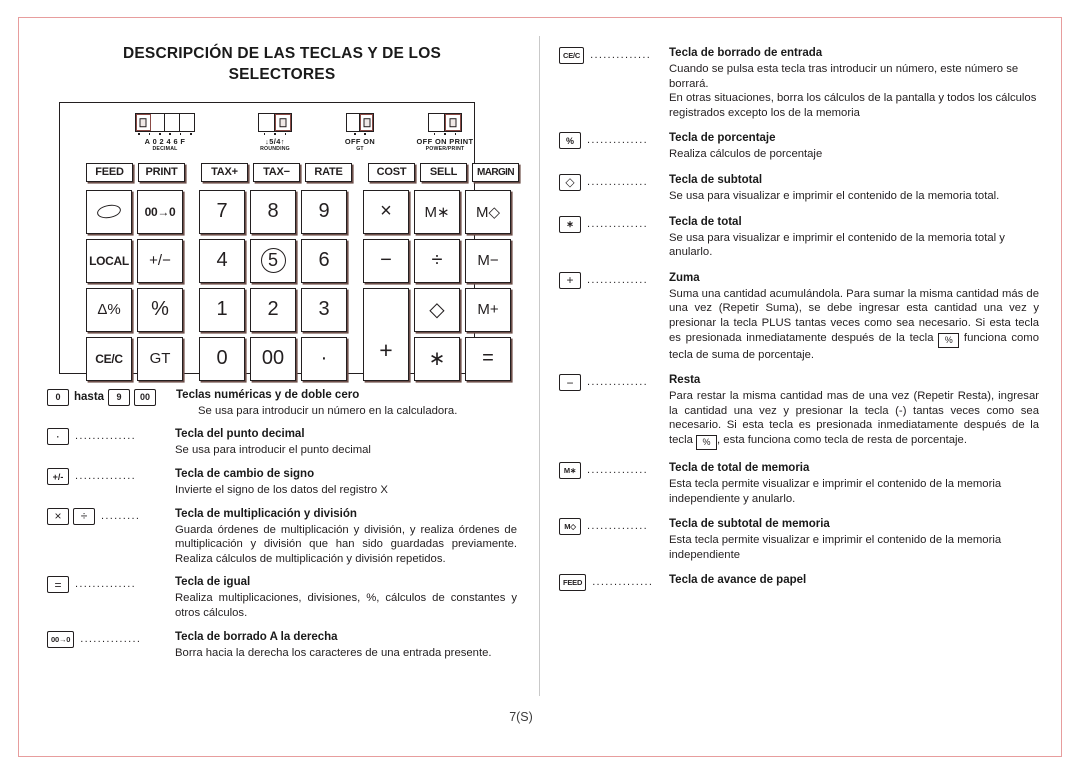  Describe the element at coordinates (160, 358) in the screenshot. I see `key-grand-total: GT` at that location.